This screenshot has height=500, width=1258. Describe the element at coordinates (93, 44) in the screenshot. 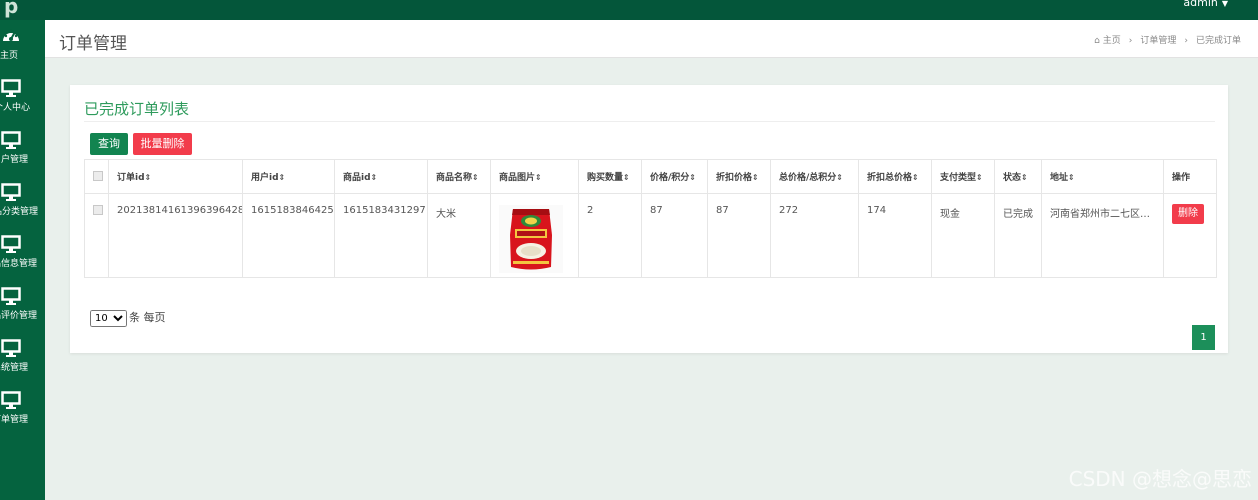

I see `page-title: 订单管理` at that location.